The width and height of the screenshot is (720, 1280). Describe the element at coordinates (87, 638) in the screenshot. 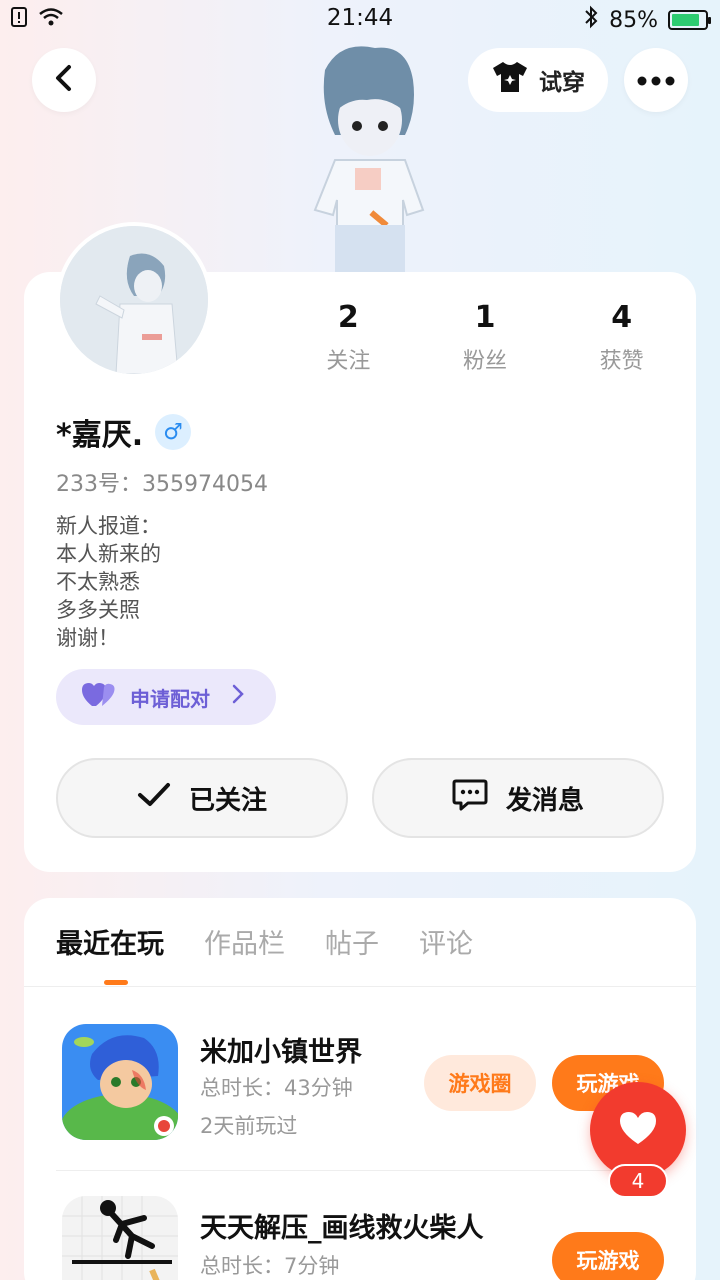

I see `bio-line: 谢谢！` at that location.